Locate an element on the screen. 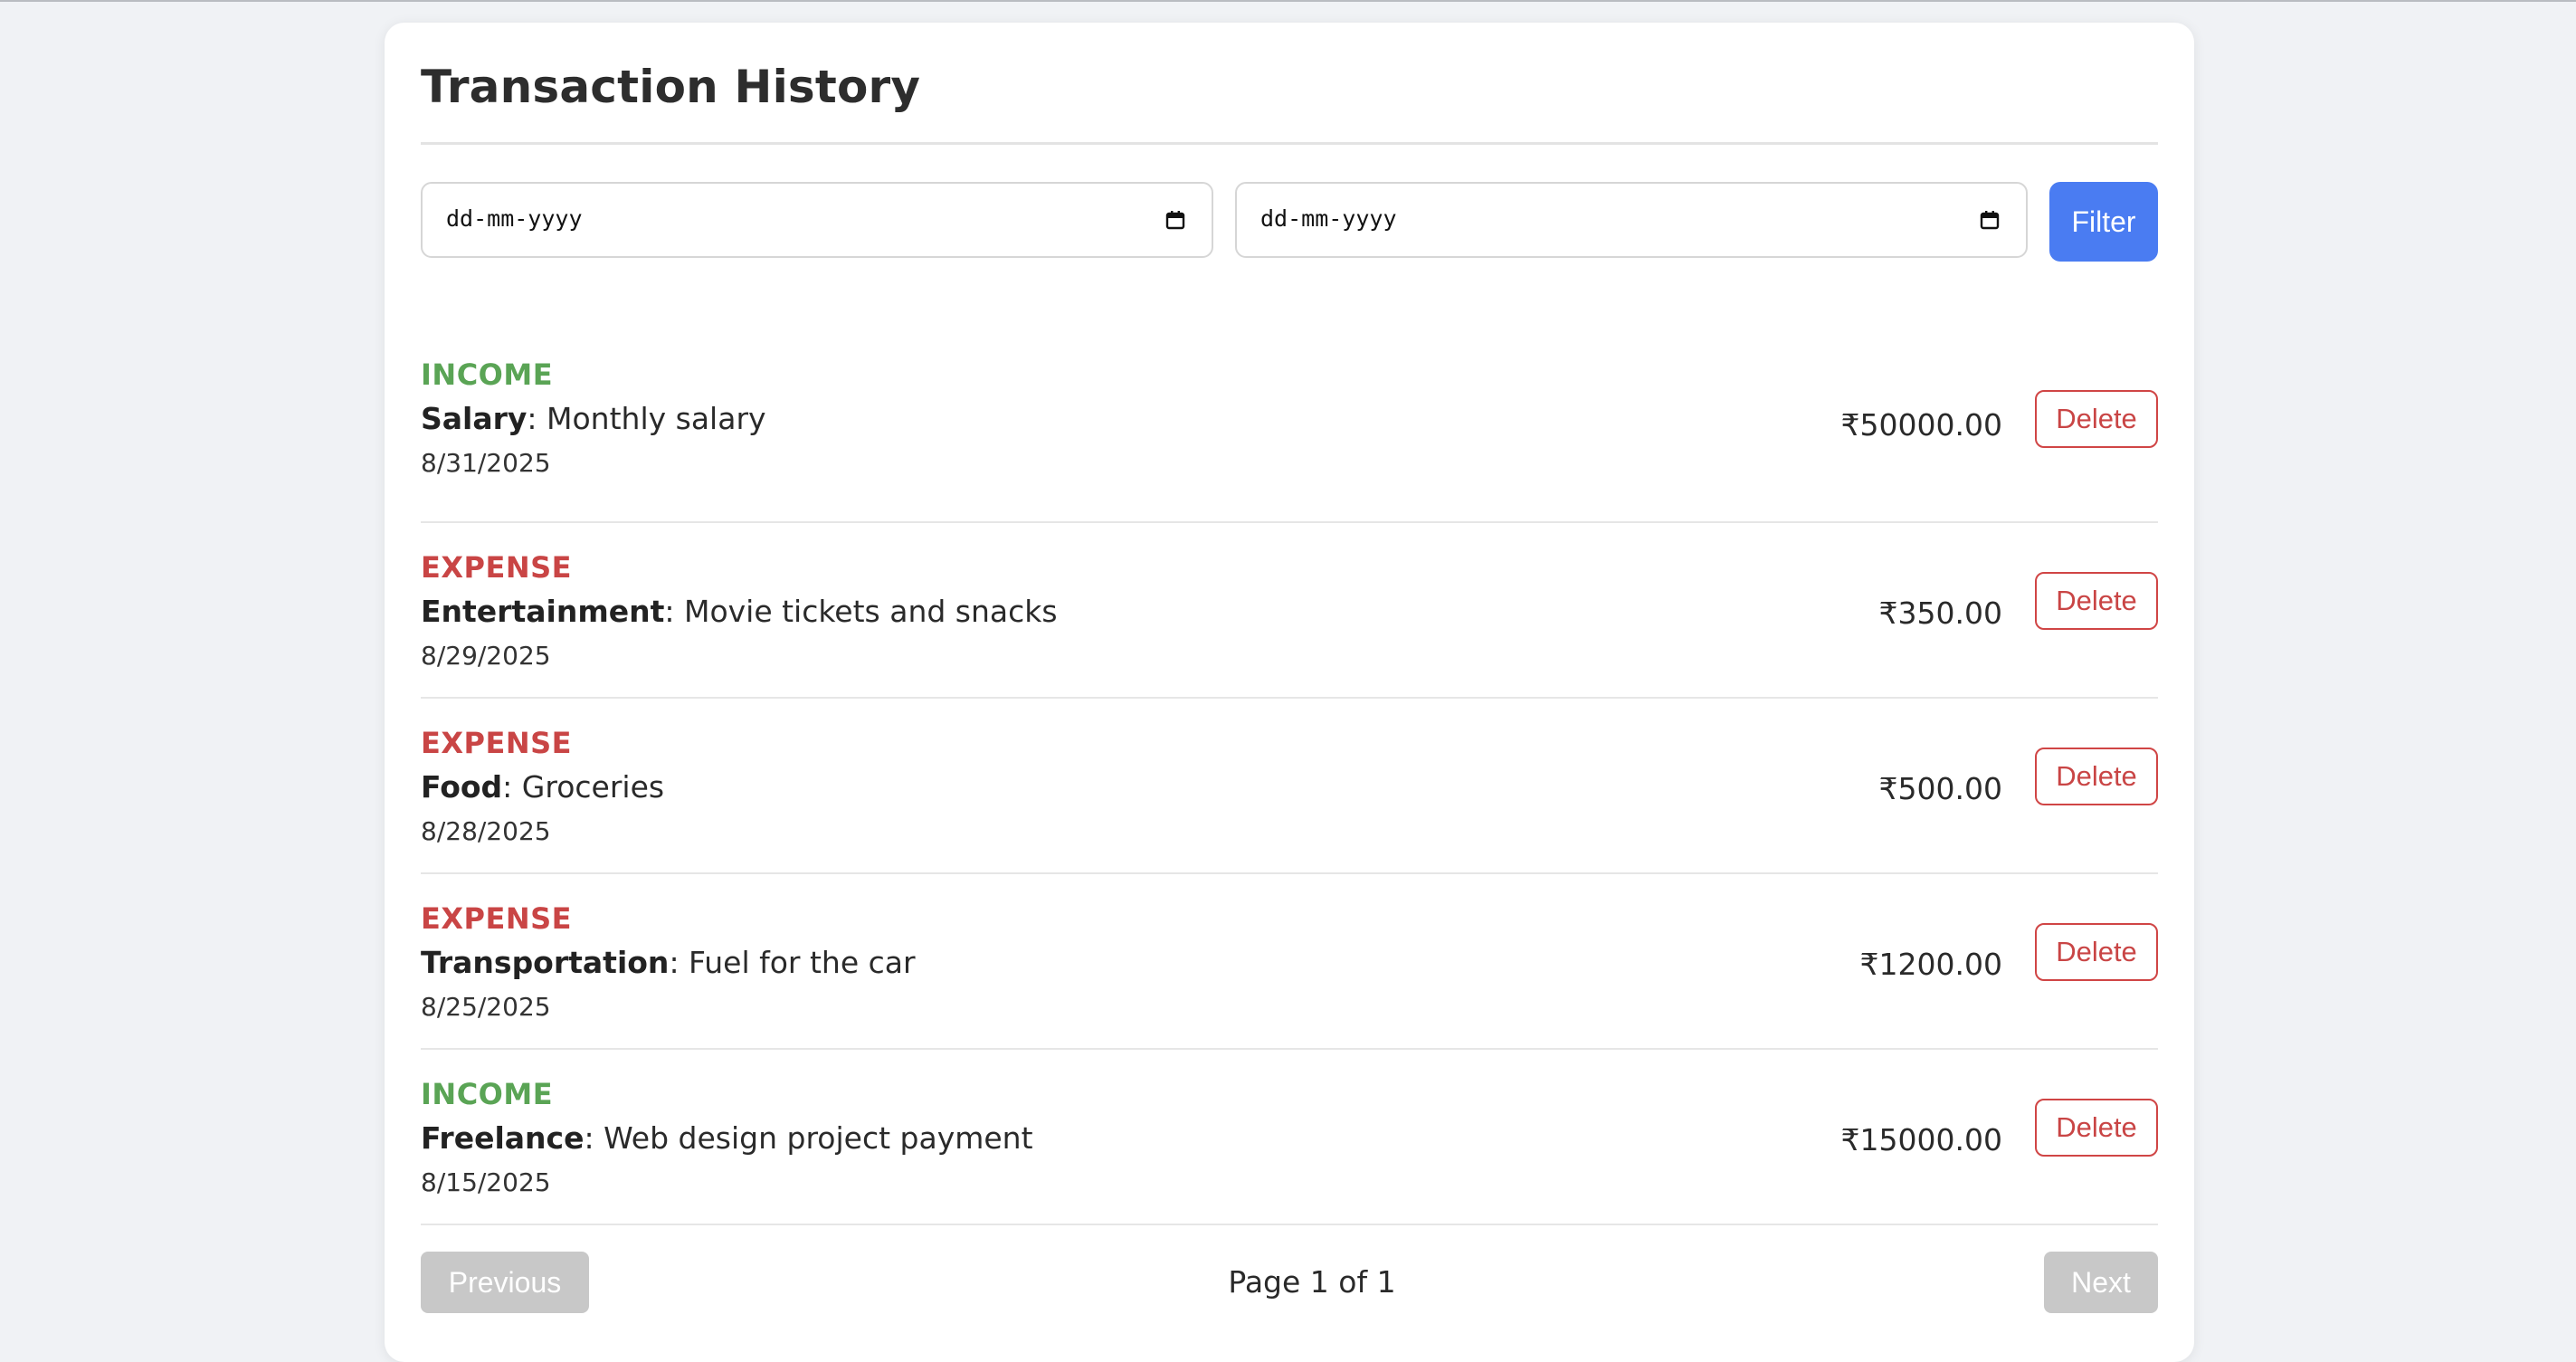 The image size is (2576, 1362). transaction-date: 8/28/2025 is located at coordinates (486, 831).